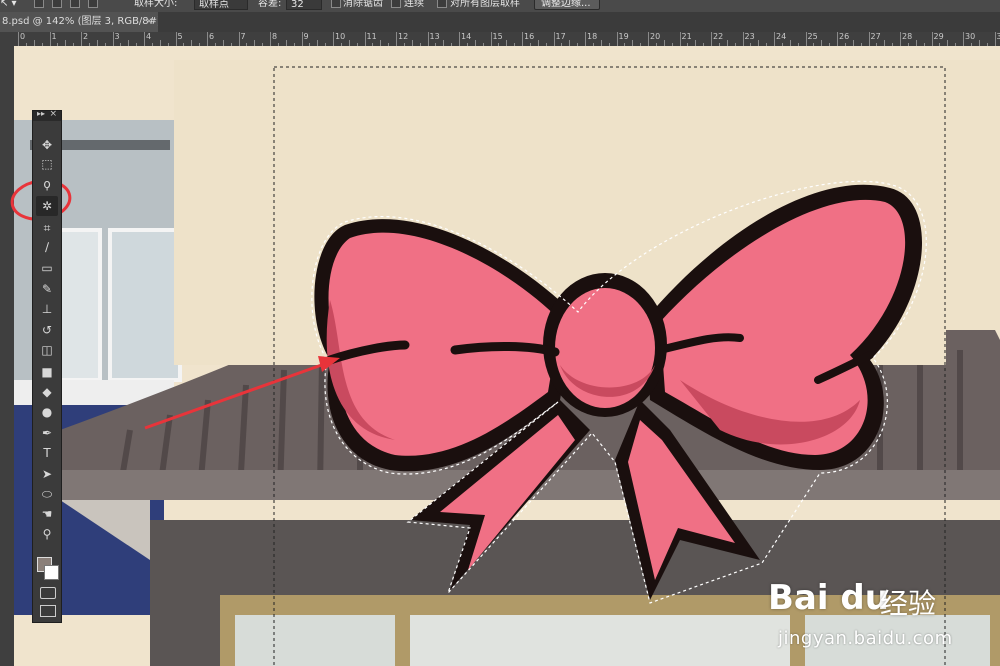  What do you see at coordinates (403, 36) in the screenshot?
I see `ruler-label: 12` at bounding box center [403, 36].